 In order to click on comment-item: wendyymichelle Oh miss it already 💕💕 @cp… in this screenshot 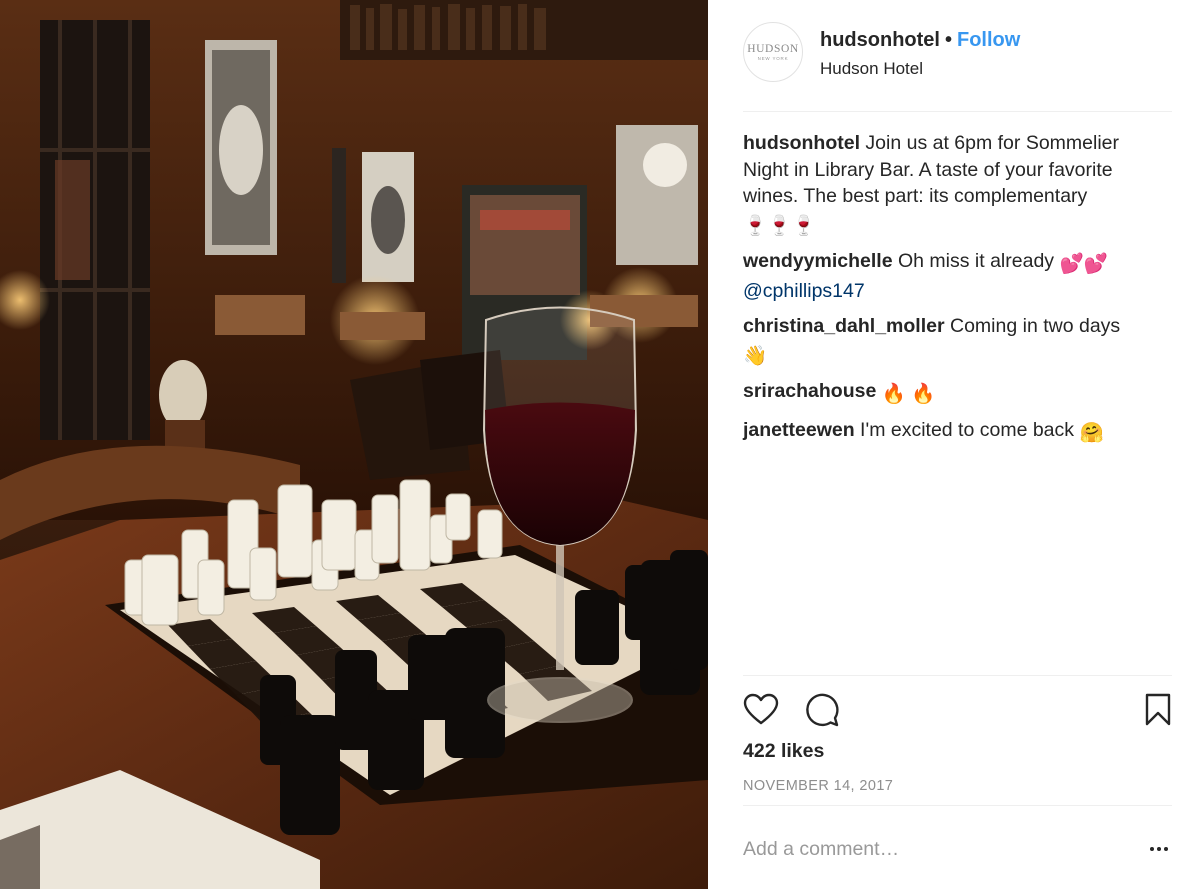, I will do `click(951, 276)`.